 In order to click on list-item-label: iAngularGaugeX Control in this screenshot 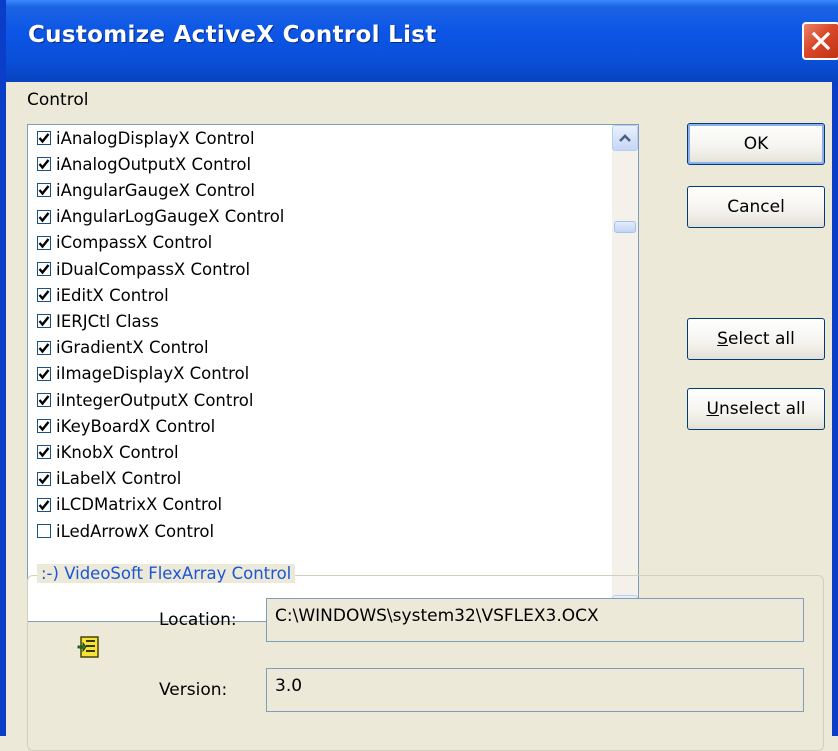, I will do `click(155, 190)`.